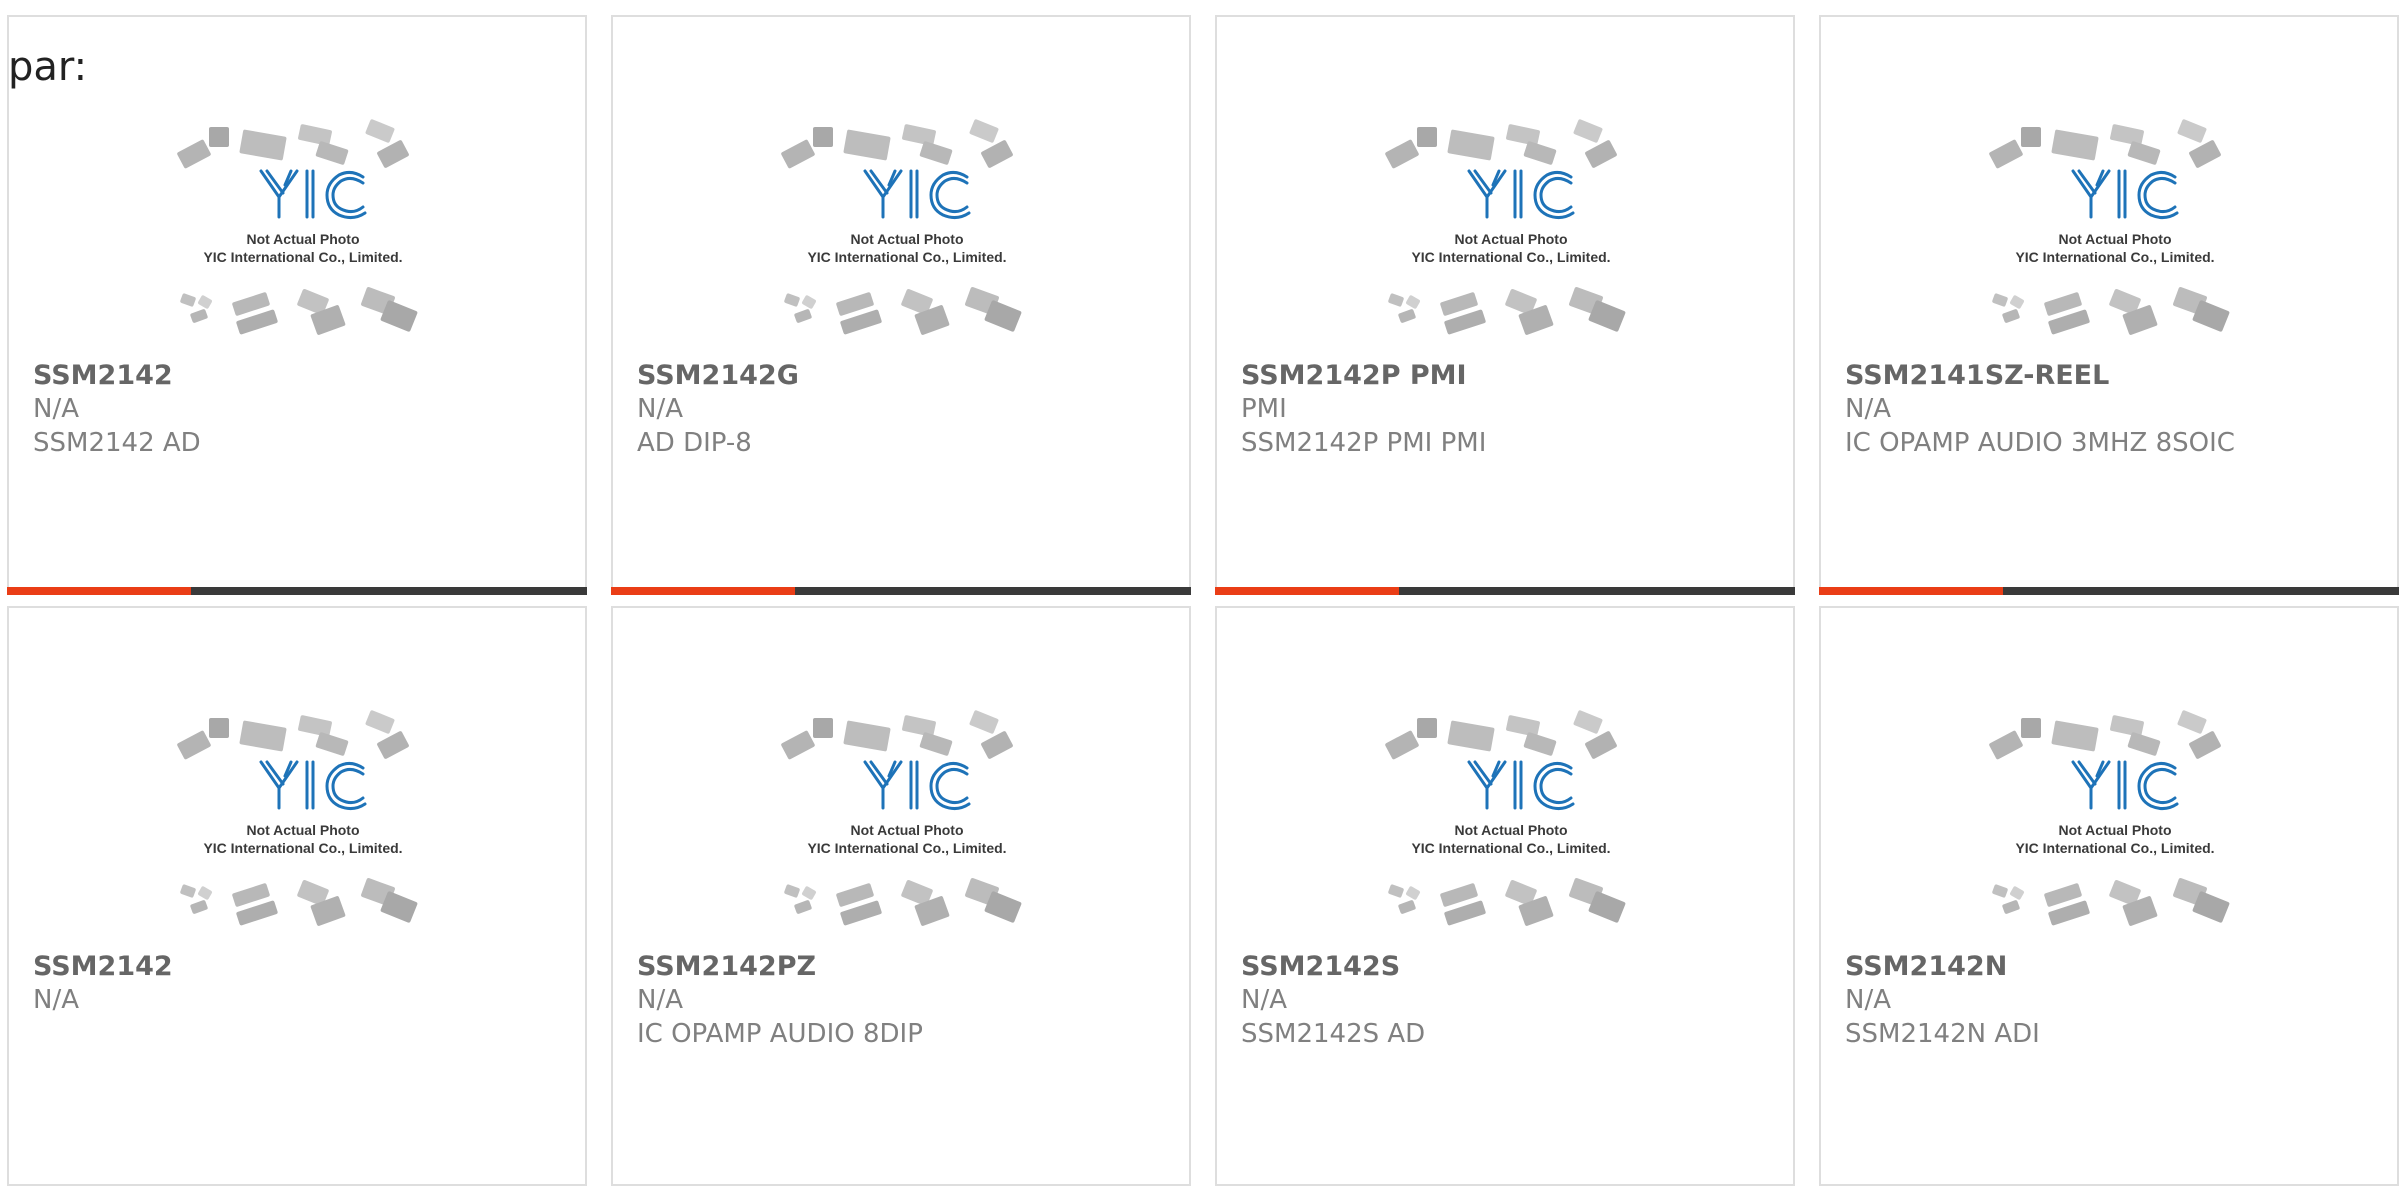 This screenshot has width=2400, height=1186. Describe the element at coordinates (117, 443) in the screenshot. I see `product-description: SSM2142 AD` at that location.